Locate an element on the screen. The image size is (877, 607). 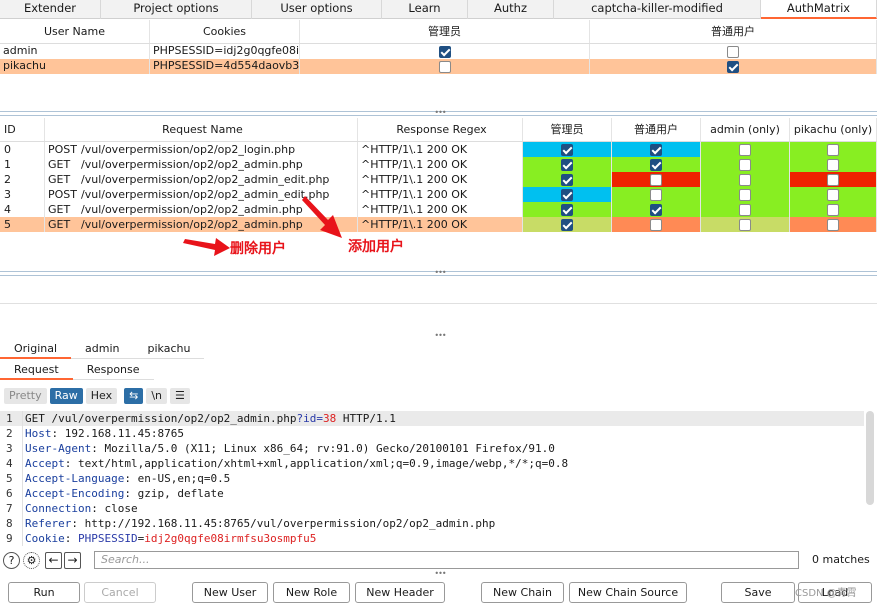
tab-response: Response is located at coordinates (113, 370).